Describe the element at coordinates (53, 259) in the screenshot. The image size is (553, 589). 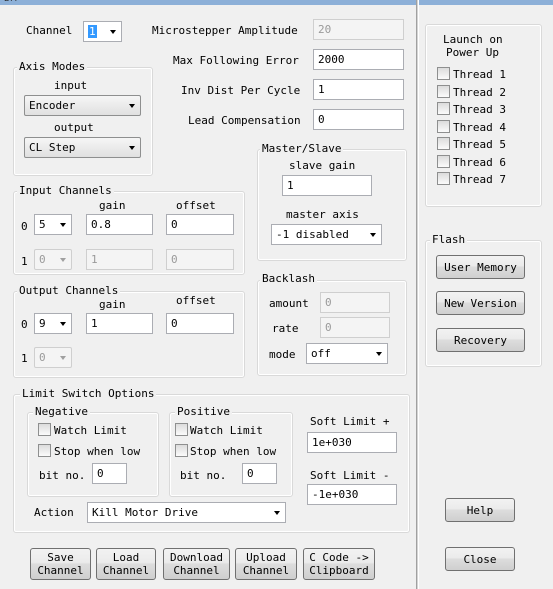
I see `input-channel-select: 0` at that location.